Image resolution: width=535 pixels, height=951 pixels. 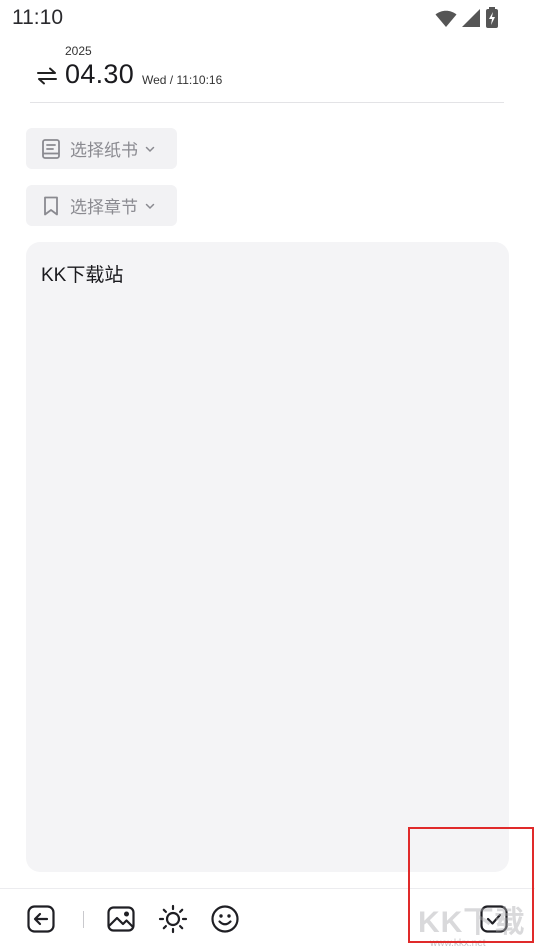 I want to click on signal-icon, so click(x=471, y=18).